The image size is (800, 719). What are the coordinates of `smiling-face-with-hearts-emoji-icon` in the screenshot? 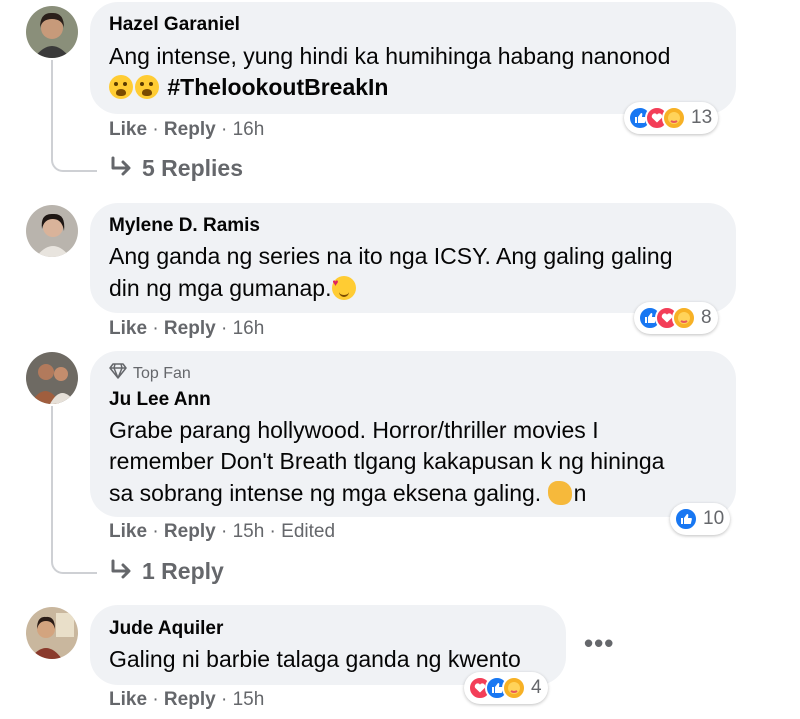 It's located at (343, 288).